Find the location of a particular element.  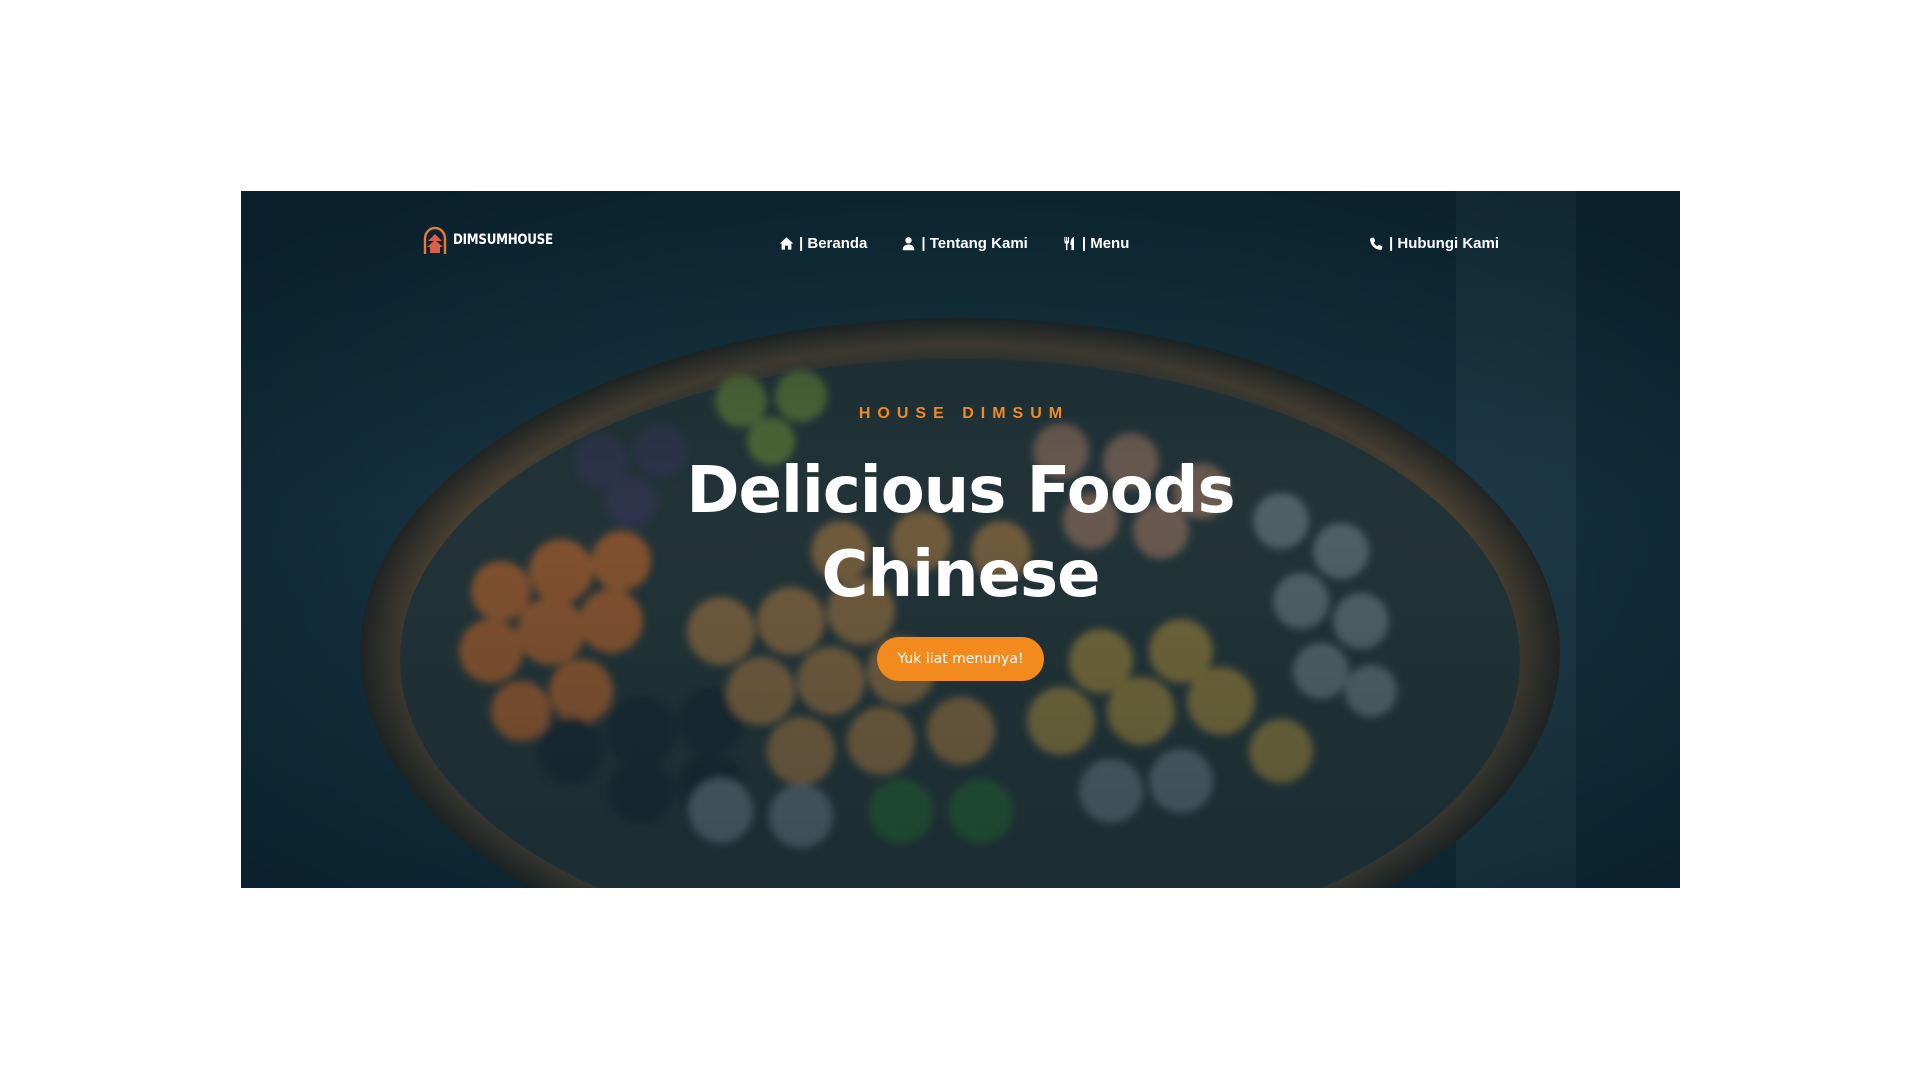

hero-eyebrow: HOUSE DIMSUM is located at coordinates (964, 413).